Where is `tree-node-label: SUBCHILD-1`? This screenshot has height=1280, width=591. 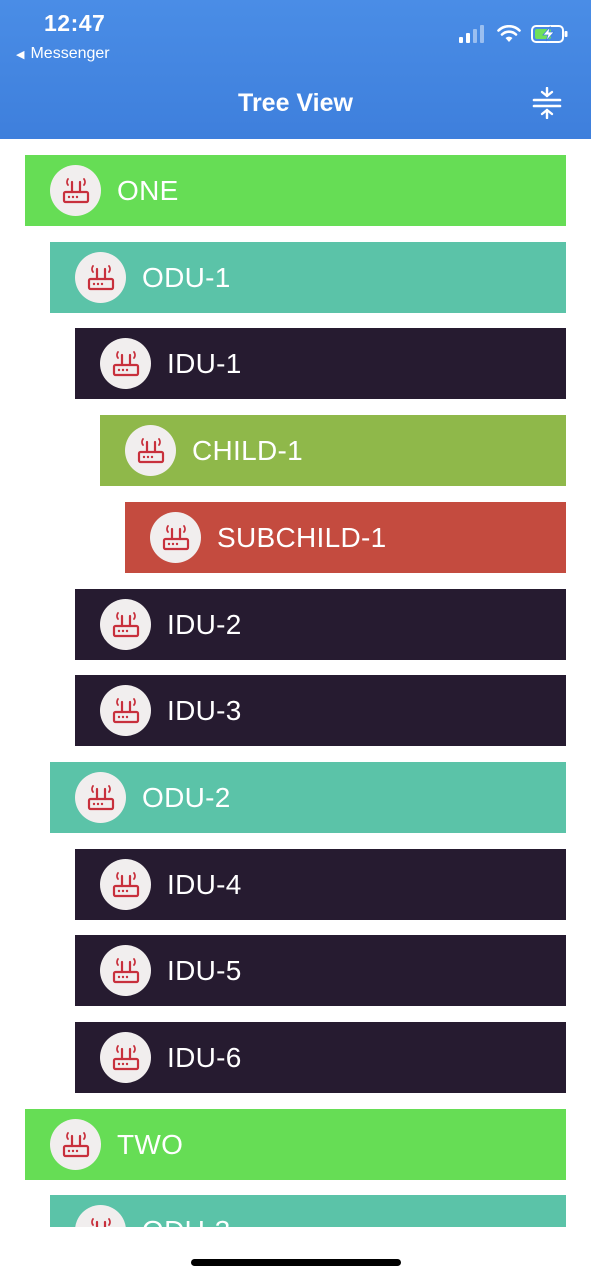
tree-node-label: SUBCHILD-1 is located at coordinates (302, 537).